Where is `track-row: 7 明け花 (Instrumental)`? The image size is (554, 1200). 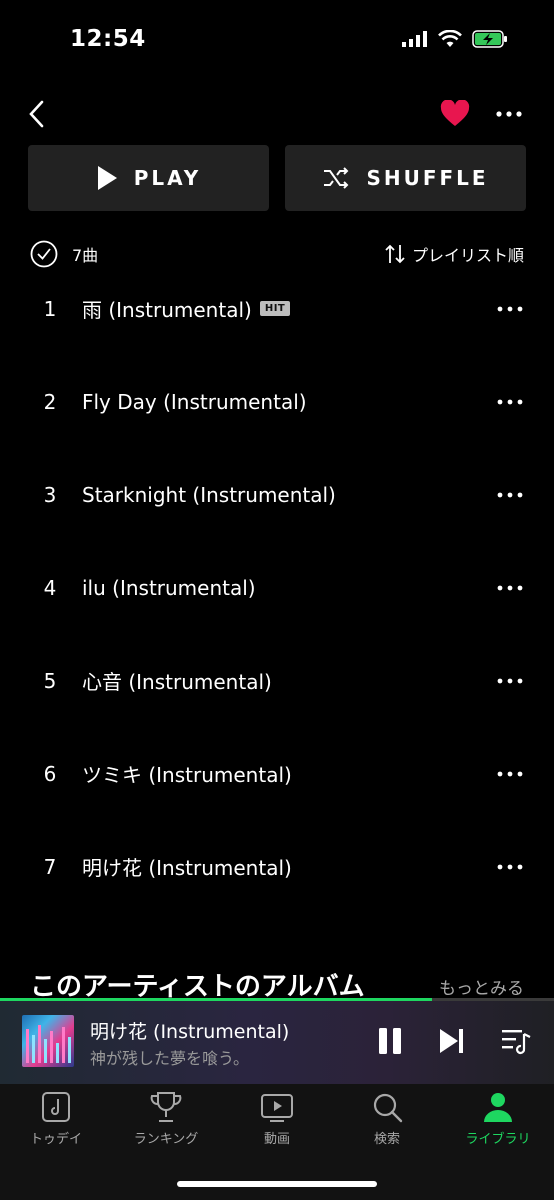 track-row: 7 明け花 (Instrumental) is located at coordinates (277, 866).